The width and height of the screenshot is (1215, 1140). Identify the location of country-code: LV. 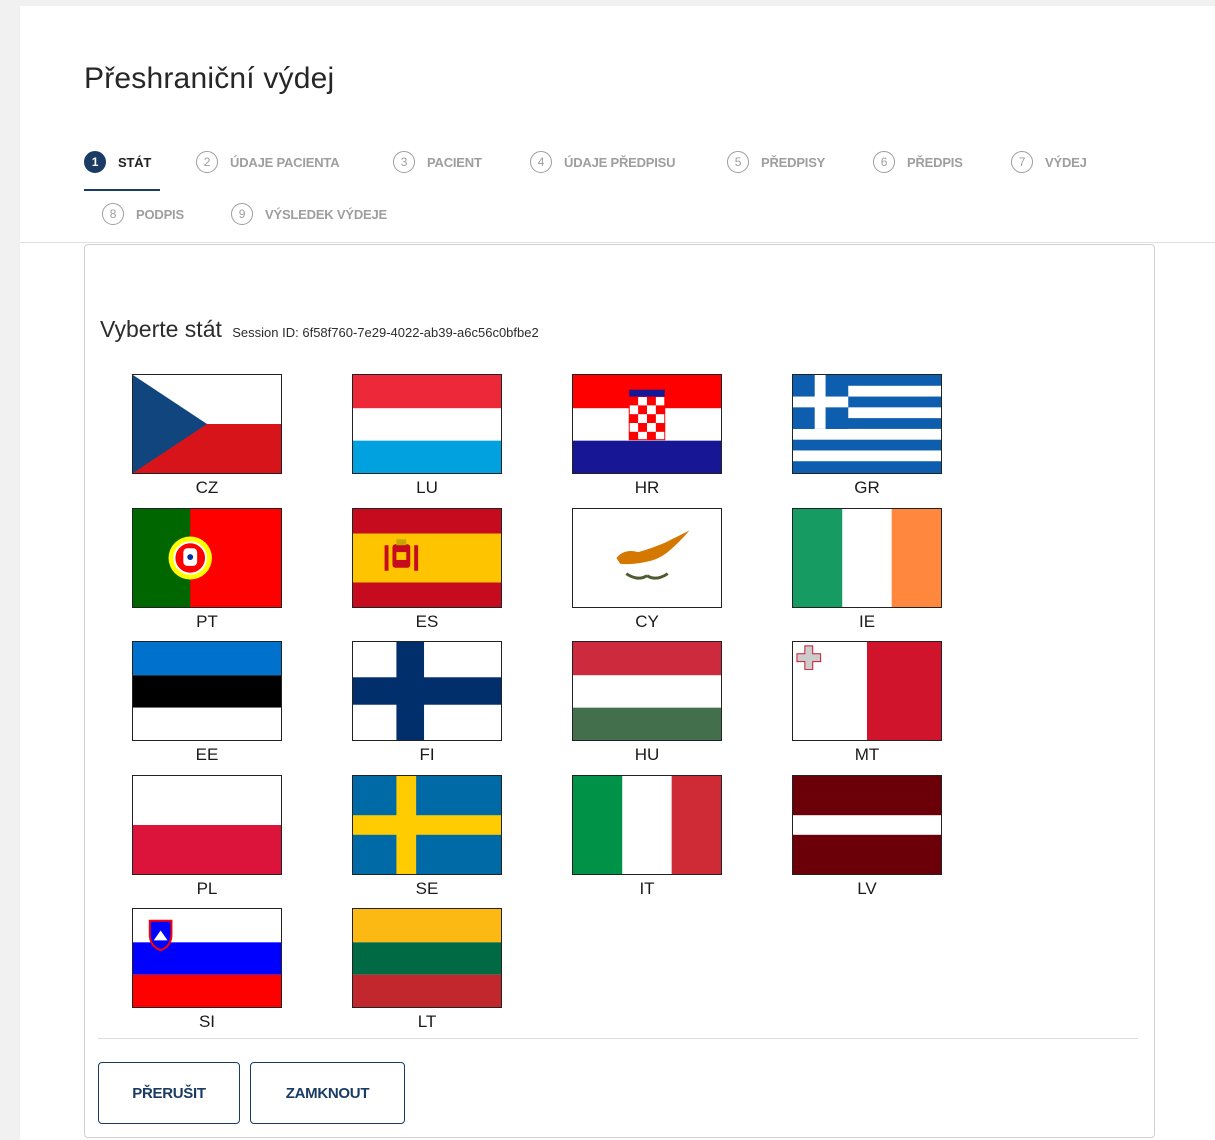
(867, 888).